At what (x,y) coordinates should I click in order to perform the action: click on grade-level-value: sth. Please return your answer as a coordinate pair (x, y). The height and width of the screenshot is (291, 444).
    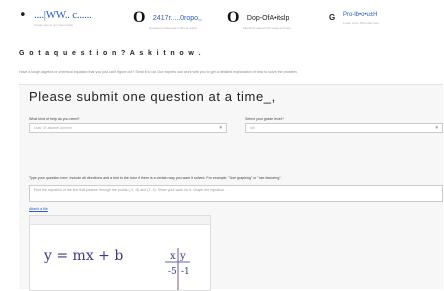
    Looking at the image, I should click on (252, 128).